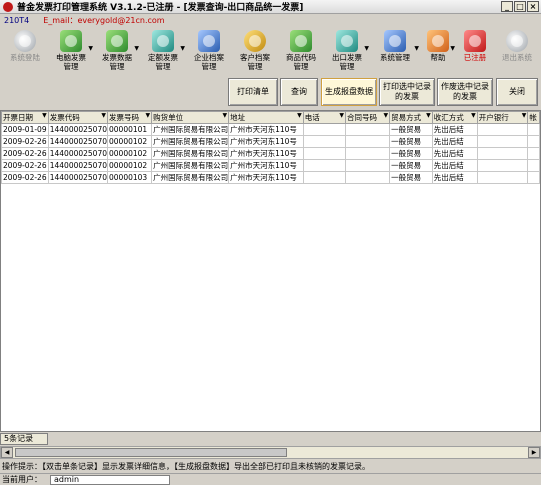 The image size is (541, 485). What do you see at coordinates (395, 41) in the screenshot?
I see `tools-icon` at bounding box center [395, 41].